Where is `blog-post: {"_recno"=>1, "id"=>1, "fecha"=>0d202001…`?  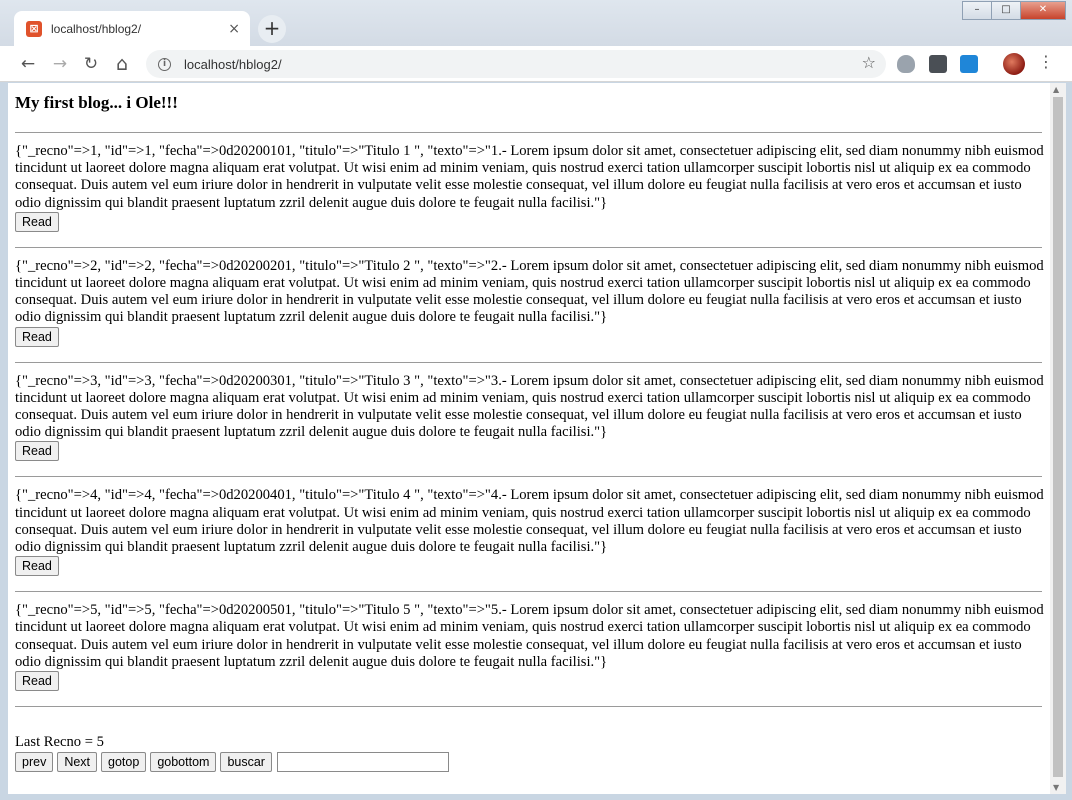 blog-post: {"_recno"=>1, "id"=>1, "fecha"=>0d202001… is located at coordinates (530, 187).